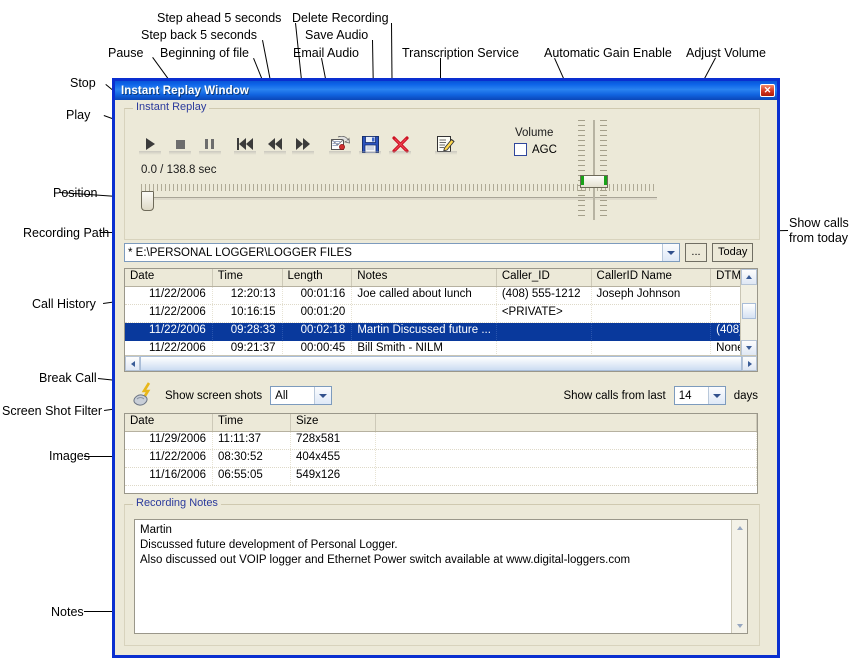 This screenshot has width=853, height=668. What do you see at coordinates (544, 295) in the screenshot?
I see `cell-caller_id: (408) 555-1212` at bounding box center [544, 295].